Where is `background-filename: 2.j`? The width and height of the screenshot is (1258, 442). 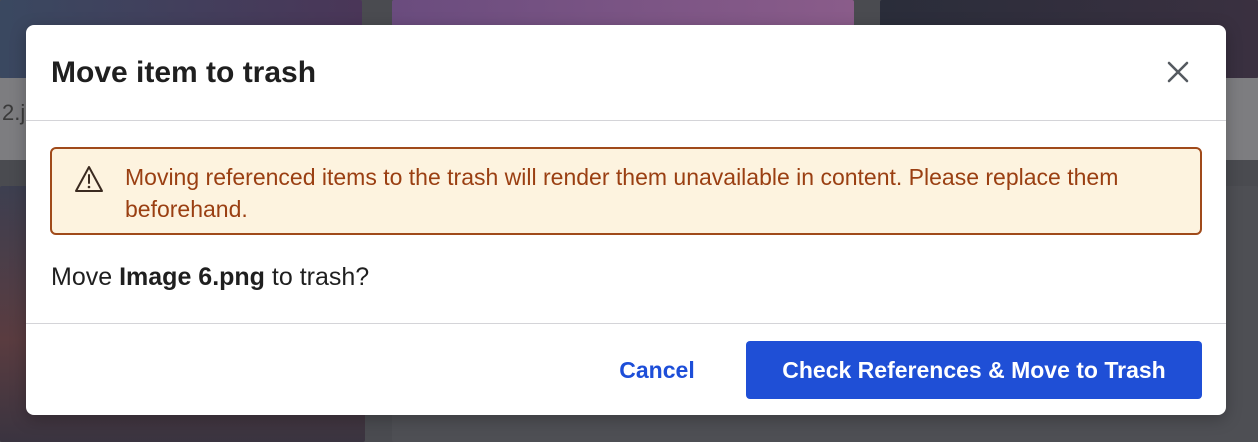
background-filename: 2.j is located at coordinates (14, 112).